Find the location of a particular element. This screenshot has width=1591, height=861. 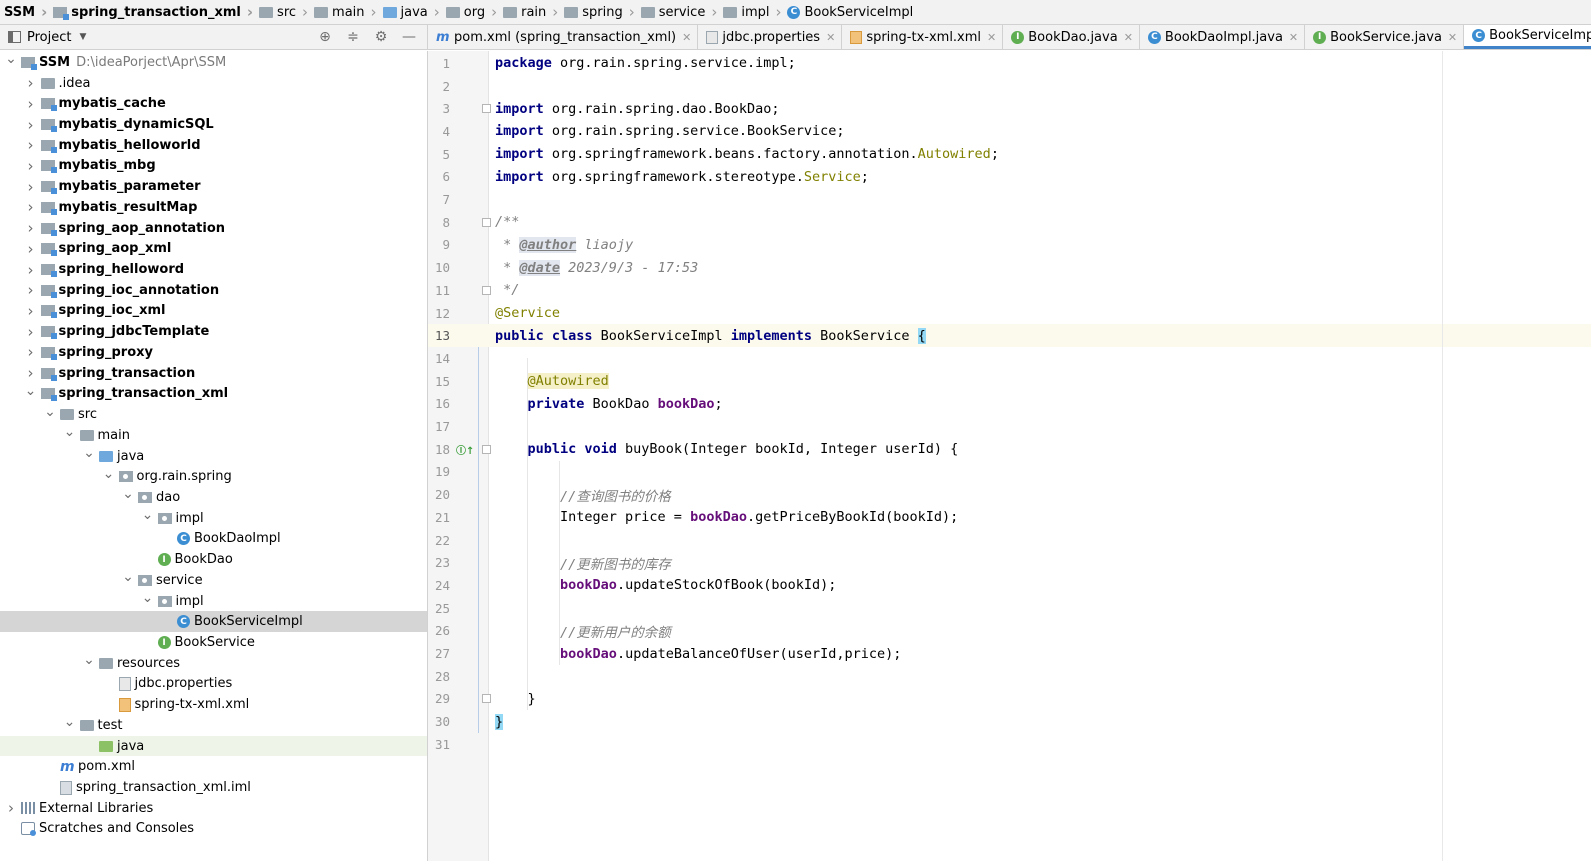

tree-item: › spring_helloword is located at coordinates (213, 269).